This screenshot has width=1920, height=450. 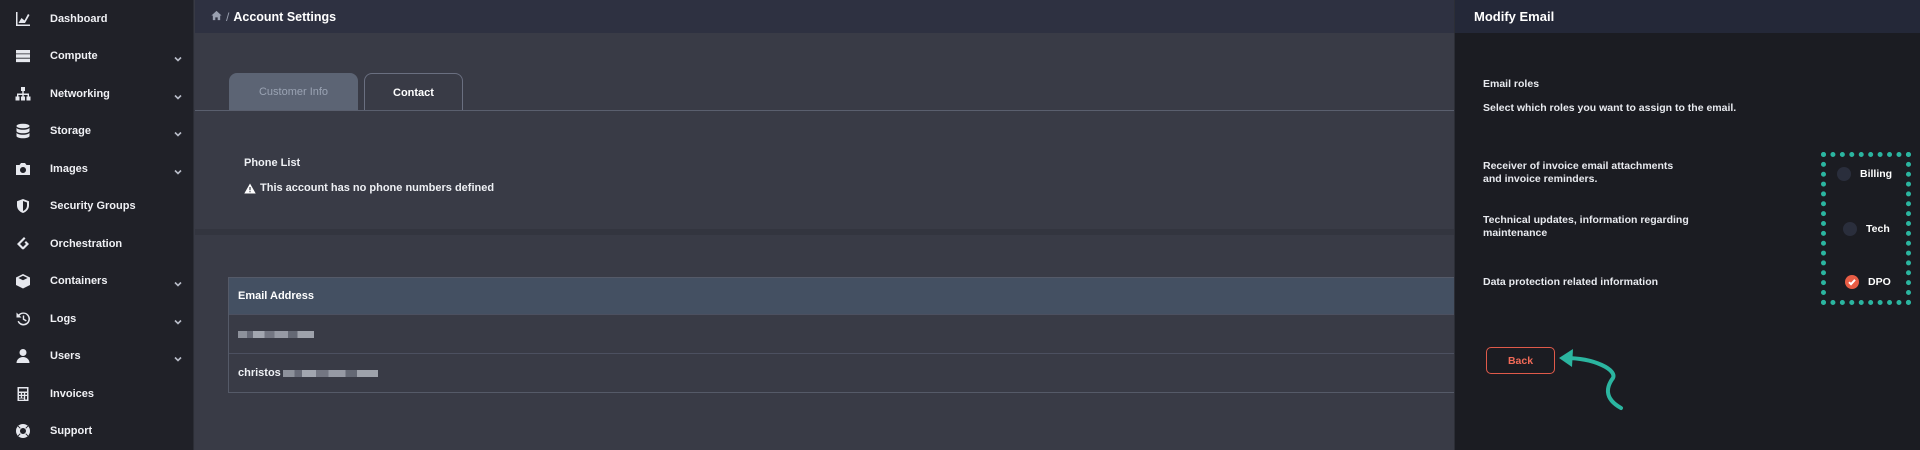 What do you see at coordinates (71, 431) in the screenshot?
I see `sidebar-item-label: Support` at bounding box center [71, 431].